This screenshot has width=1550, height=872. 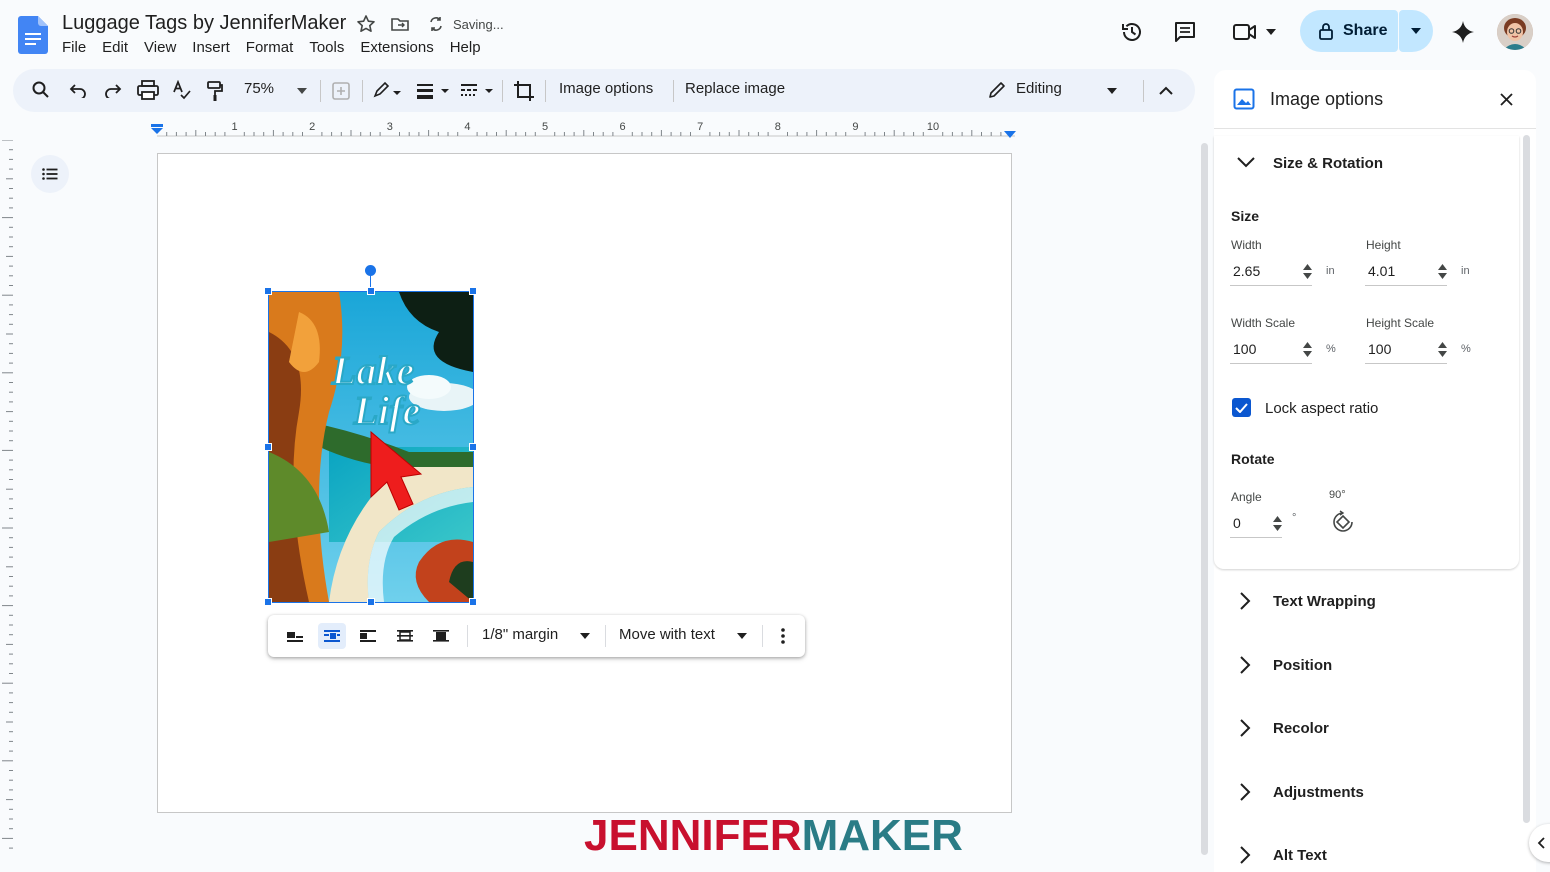 What do you see at coordinates (1253, 459) in the screenshot?
I see `rotate-heading: Rotate` at bounding box center [1253, 459].